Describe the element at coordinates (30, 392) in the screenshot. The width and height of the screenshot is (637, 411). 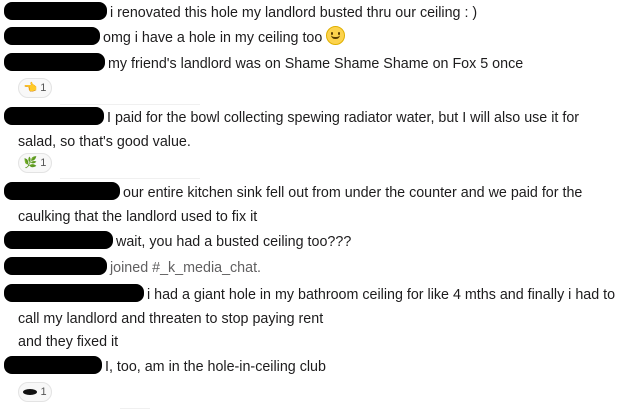
I see `hole-icon` at that location.